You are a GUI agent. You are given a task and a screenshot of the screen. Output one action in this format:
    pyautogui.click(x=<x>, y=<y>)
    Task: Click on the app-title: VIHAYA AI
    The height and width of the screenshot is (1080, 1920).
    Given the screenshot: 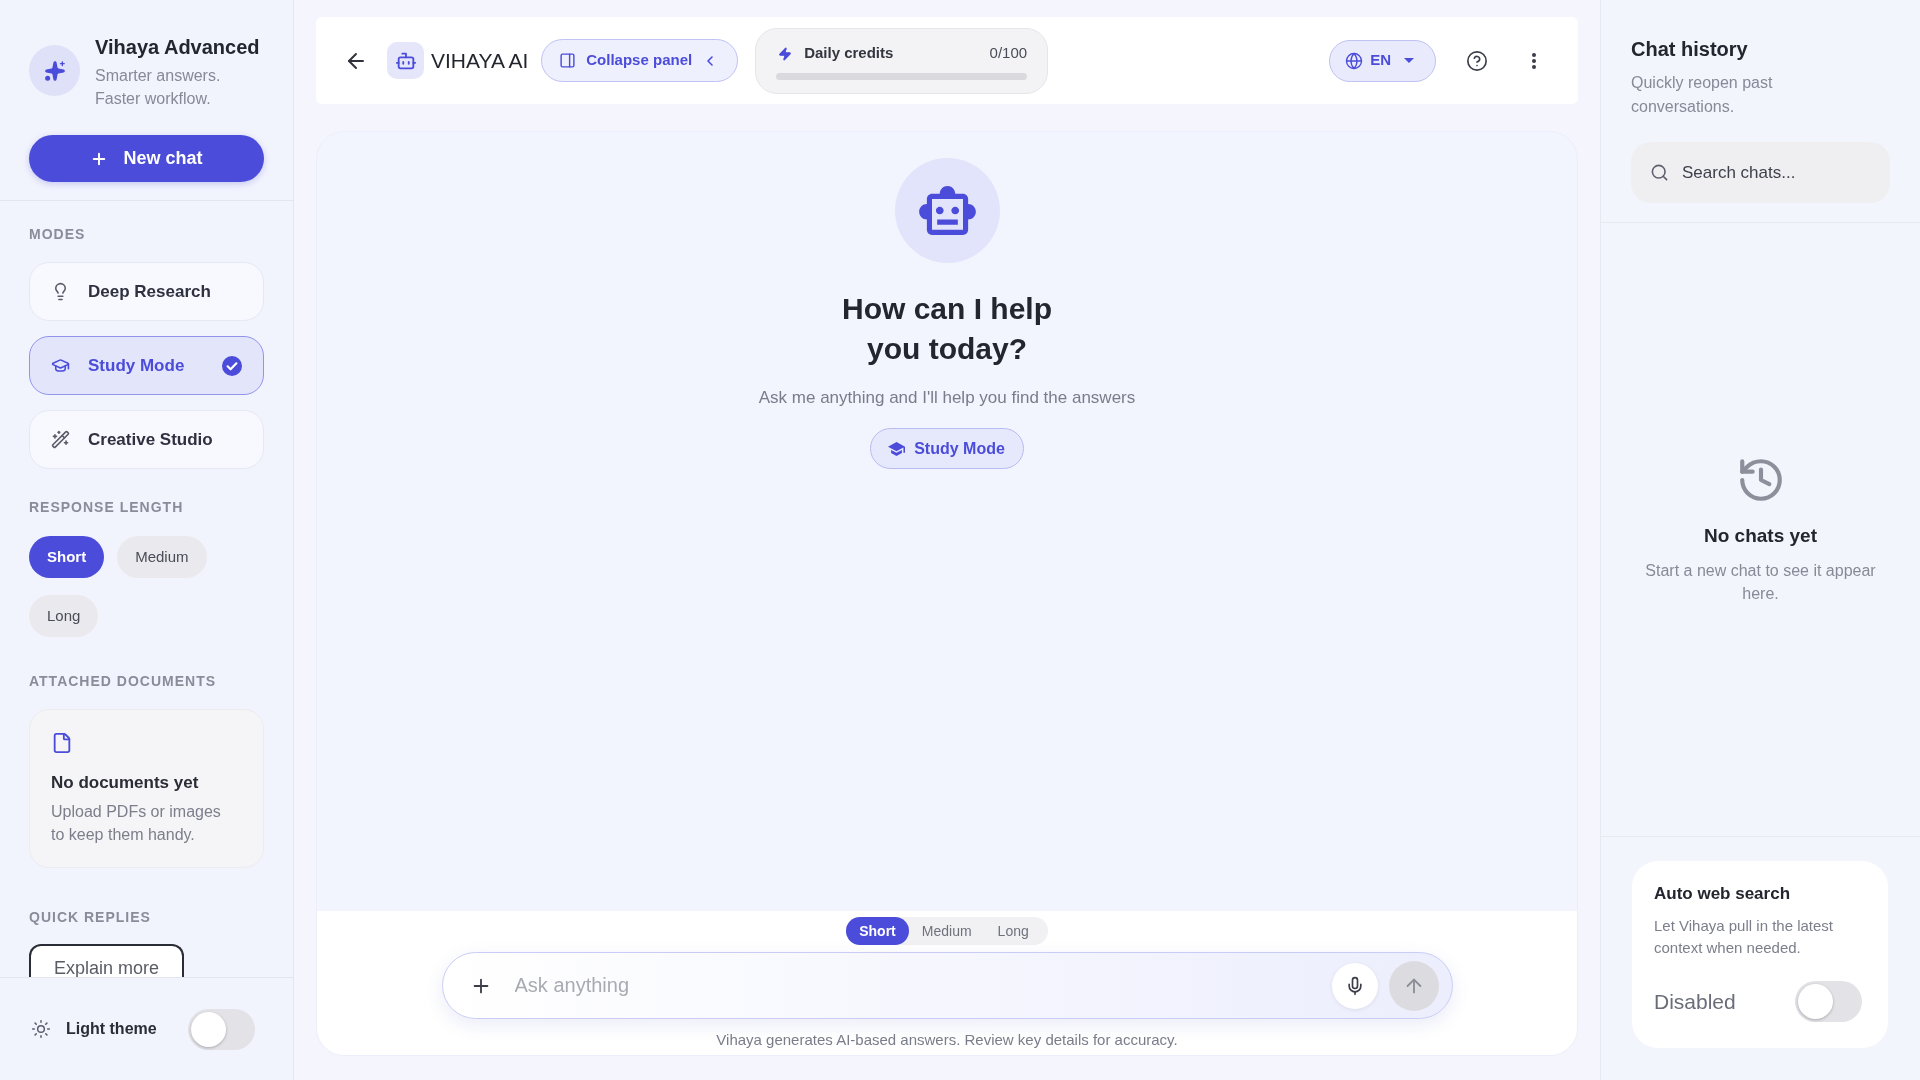 What is the action you would take?
    pyautogui.click(x=480, y=60)
    